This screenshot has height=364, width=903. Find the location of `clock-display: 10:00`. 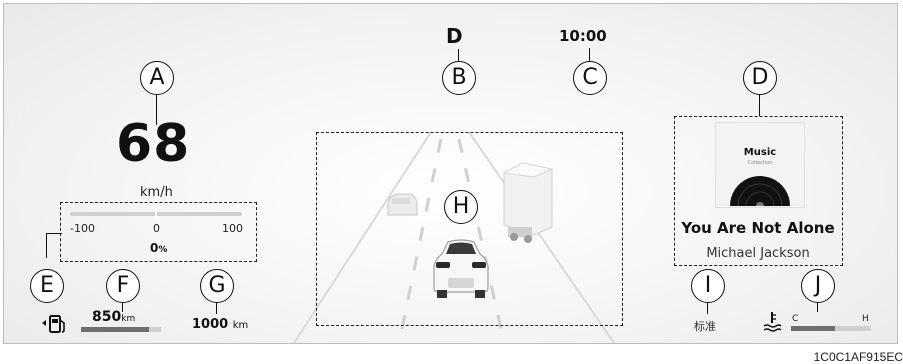

clock-display: 10:00 is located at coordinates (583, 36).